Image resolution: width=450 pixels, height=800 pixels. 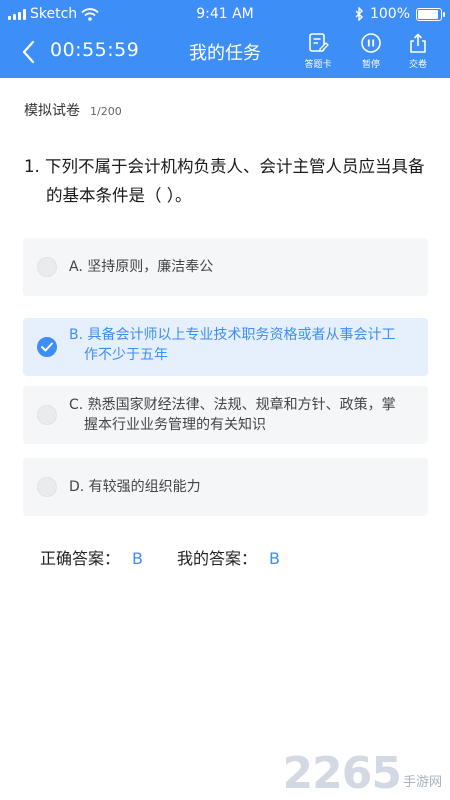 I want to click on my-answer-label: 我的答案：, so click(x=217, y=558).